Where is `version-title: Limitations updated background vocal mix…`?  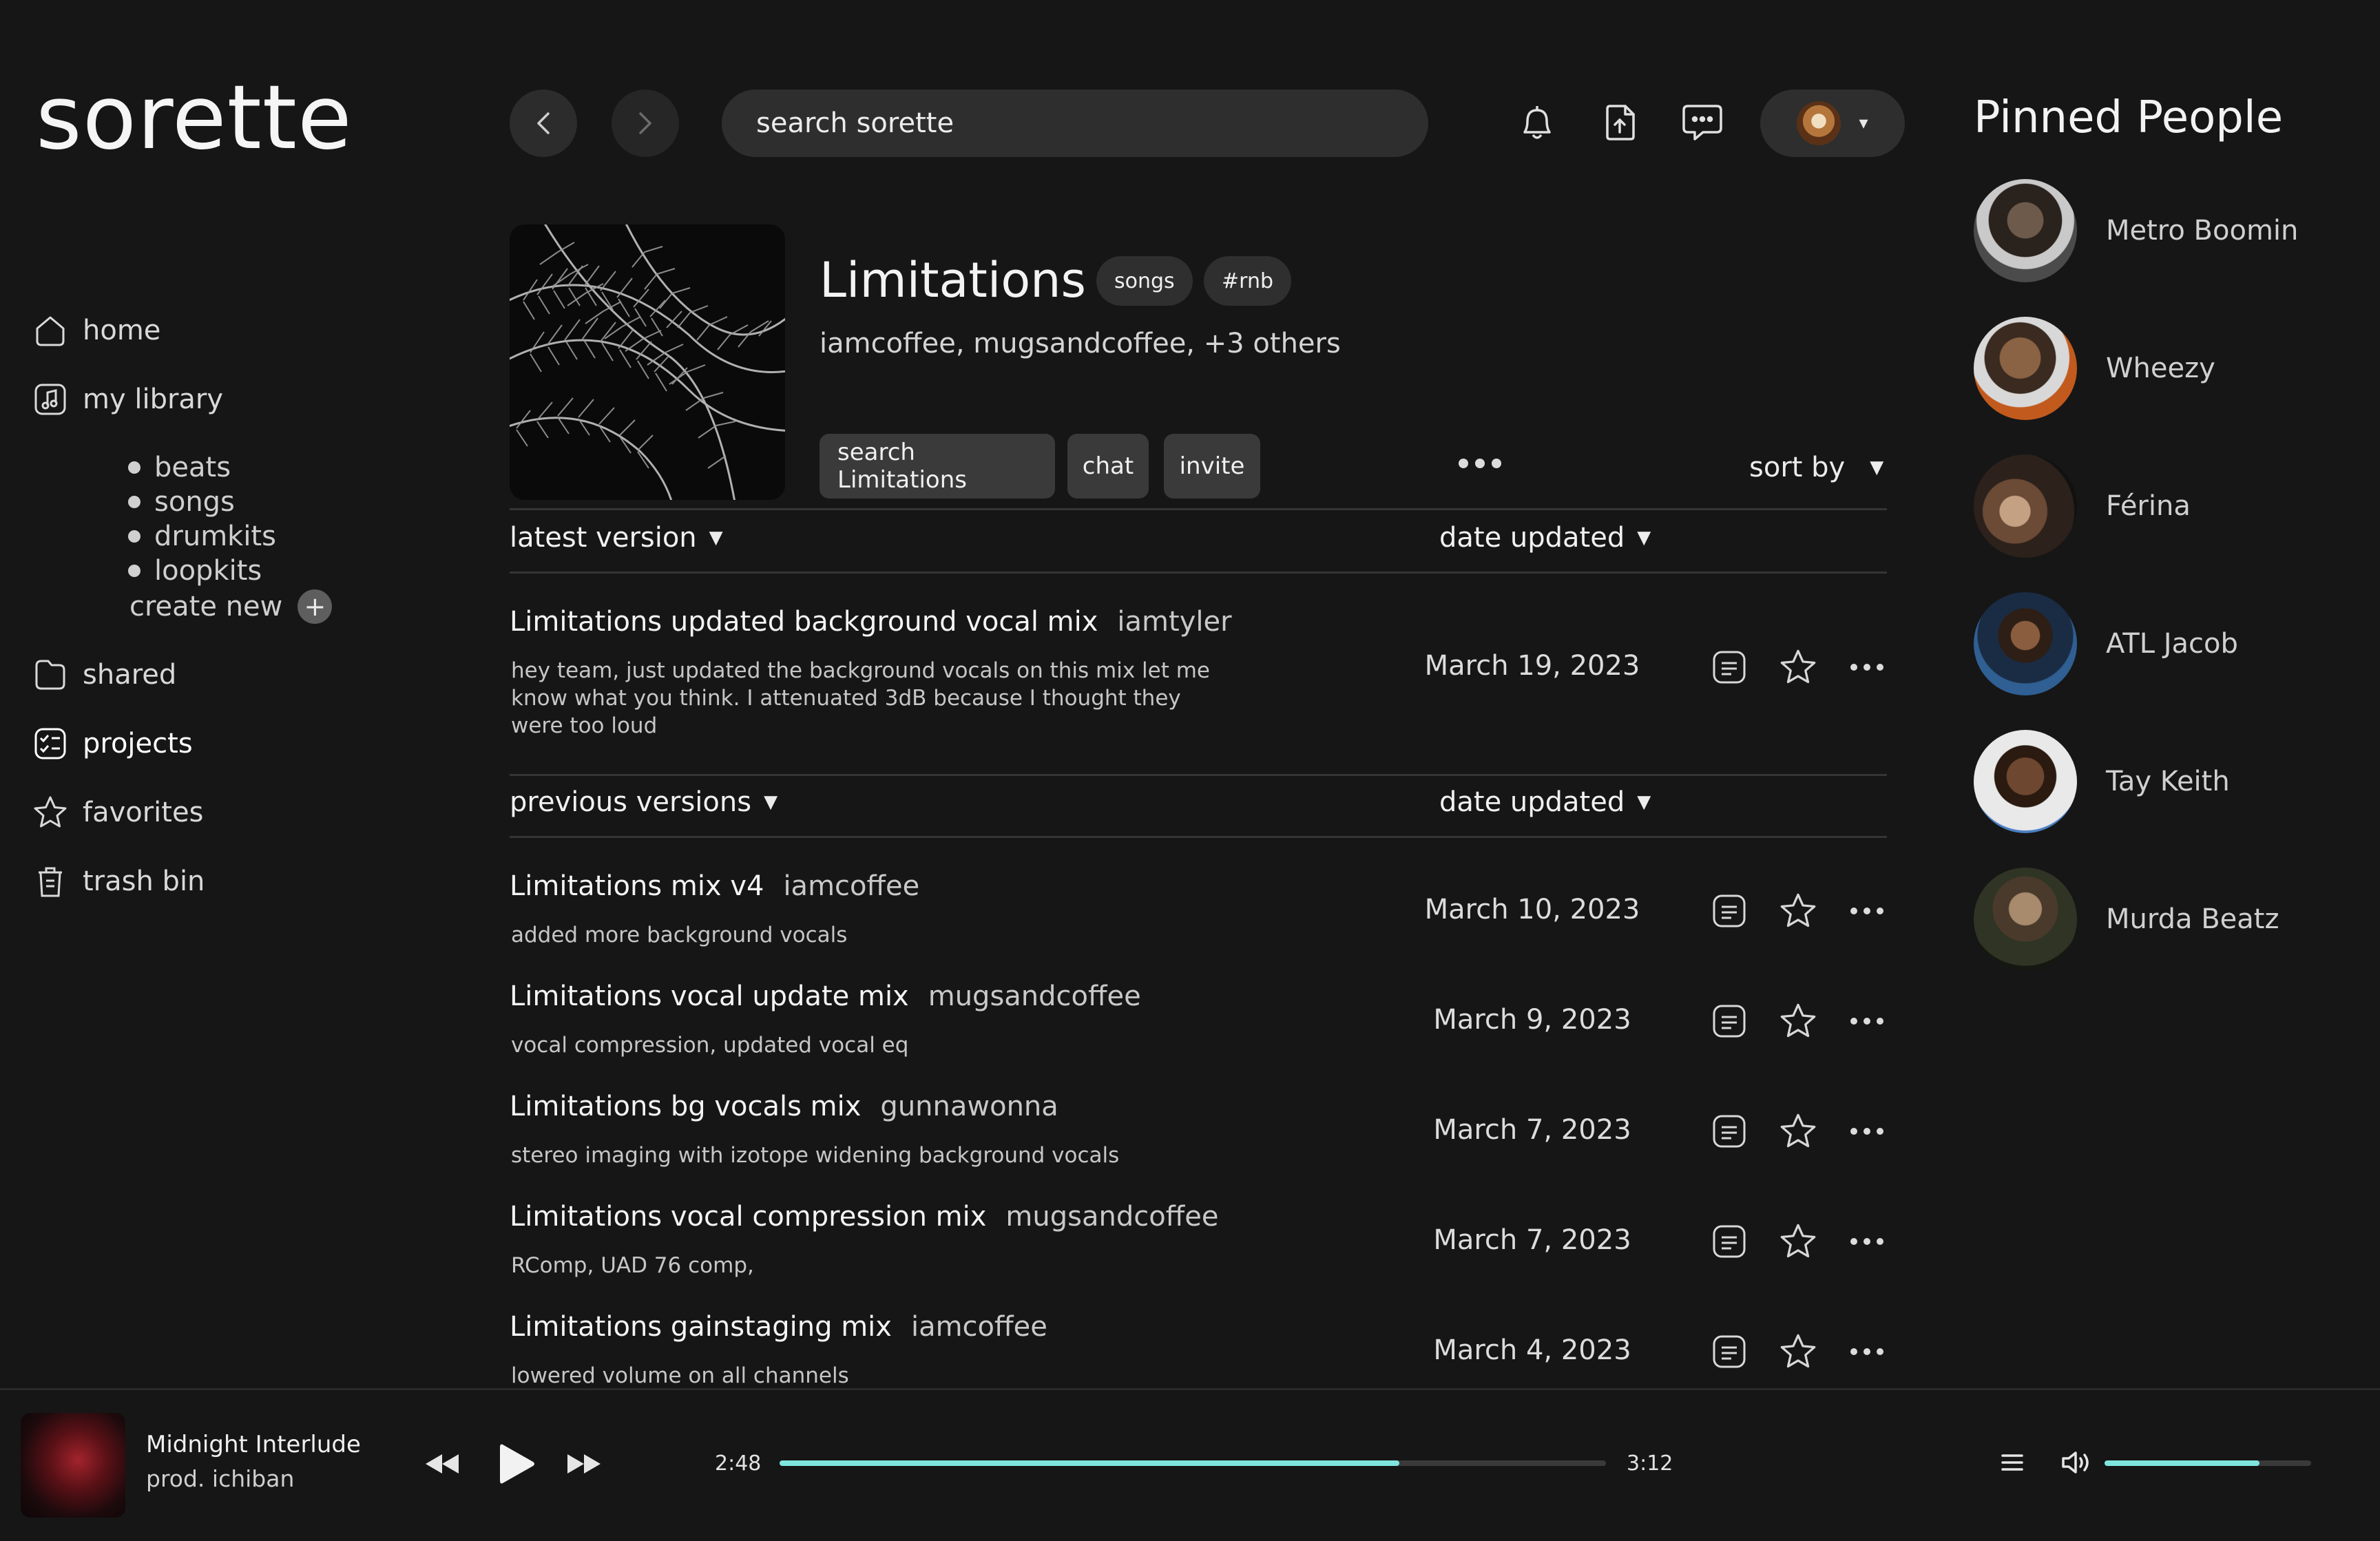 version-title: Limitations updated background vocal mix… is located at coordinates (871, 622).